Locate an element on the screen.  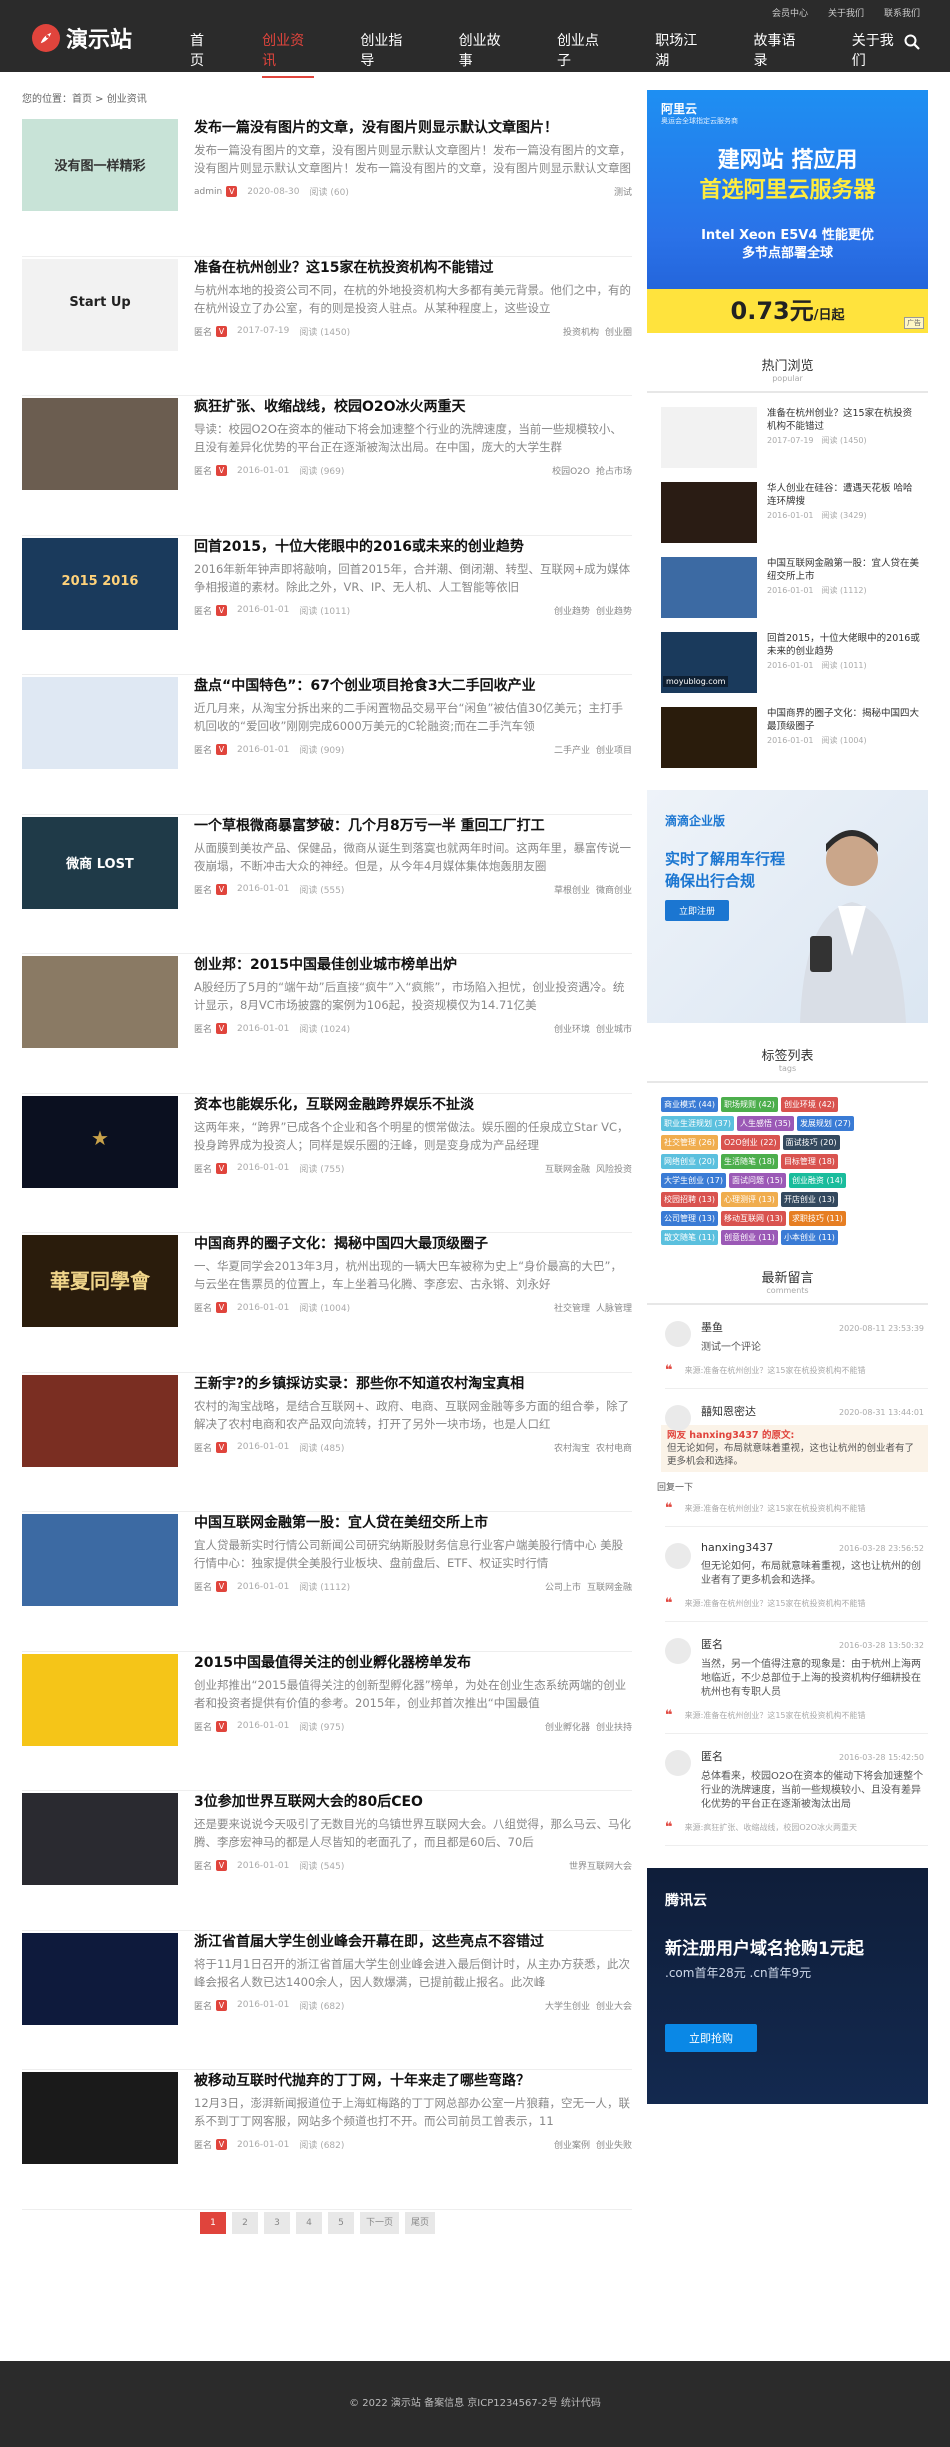
article-title: 准备在杭州创业？这15家在杭投资机构不能错过 is located at coordinates (413, 268).